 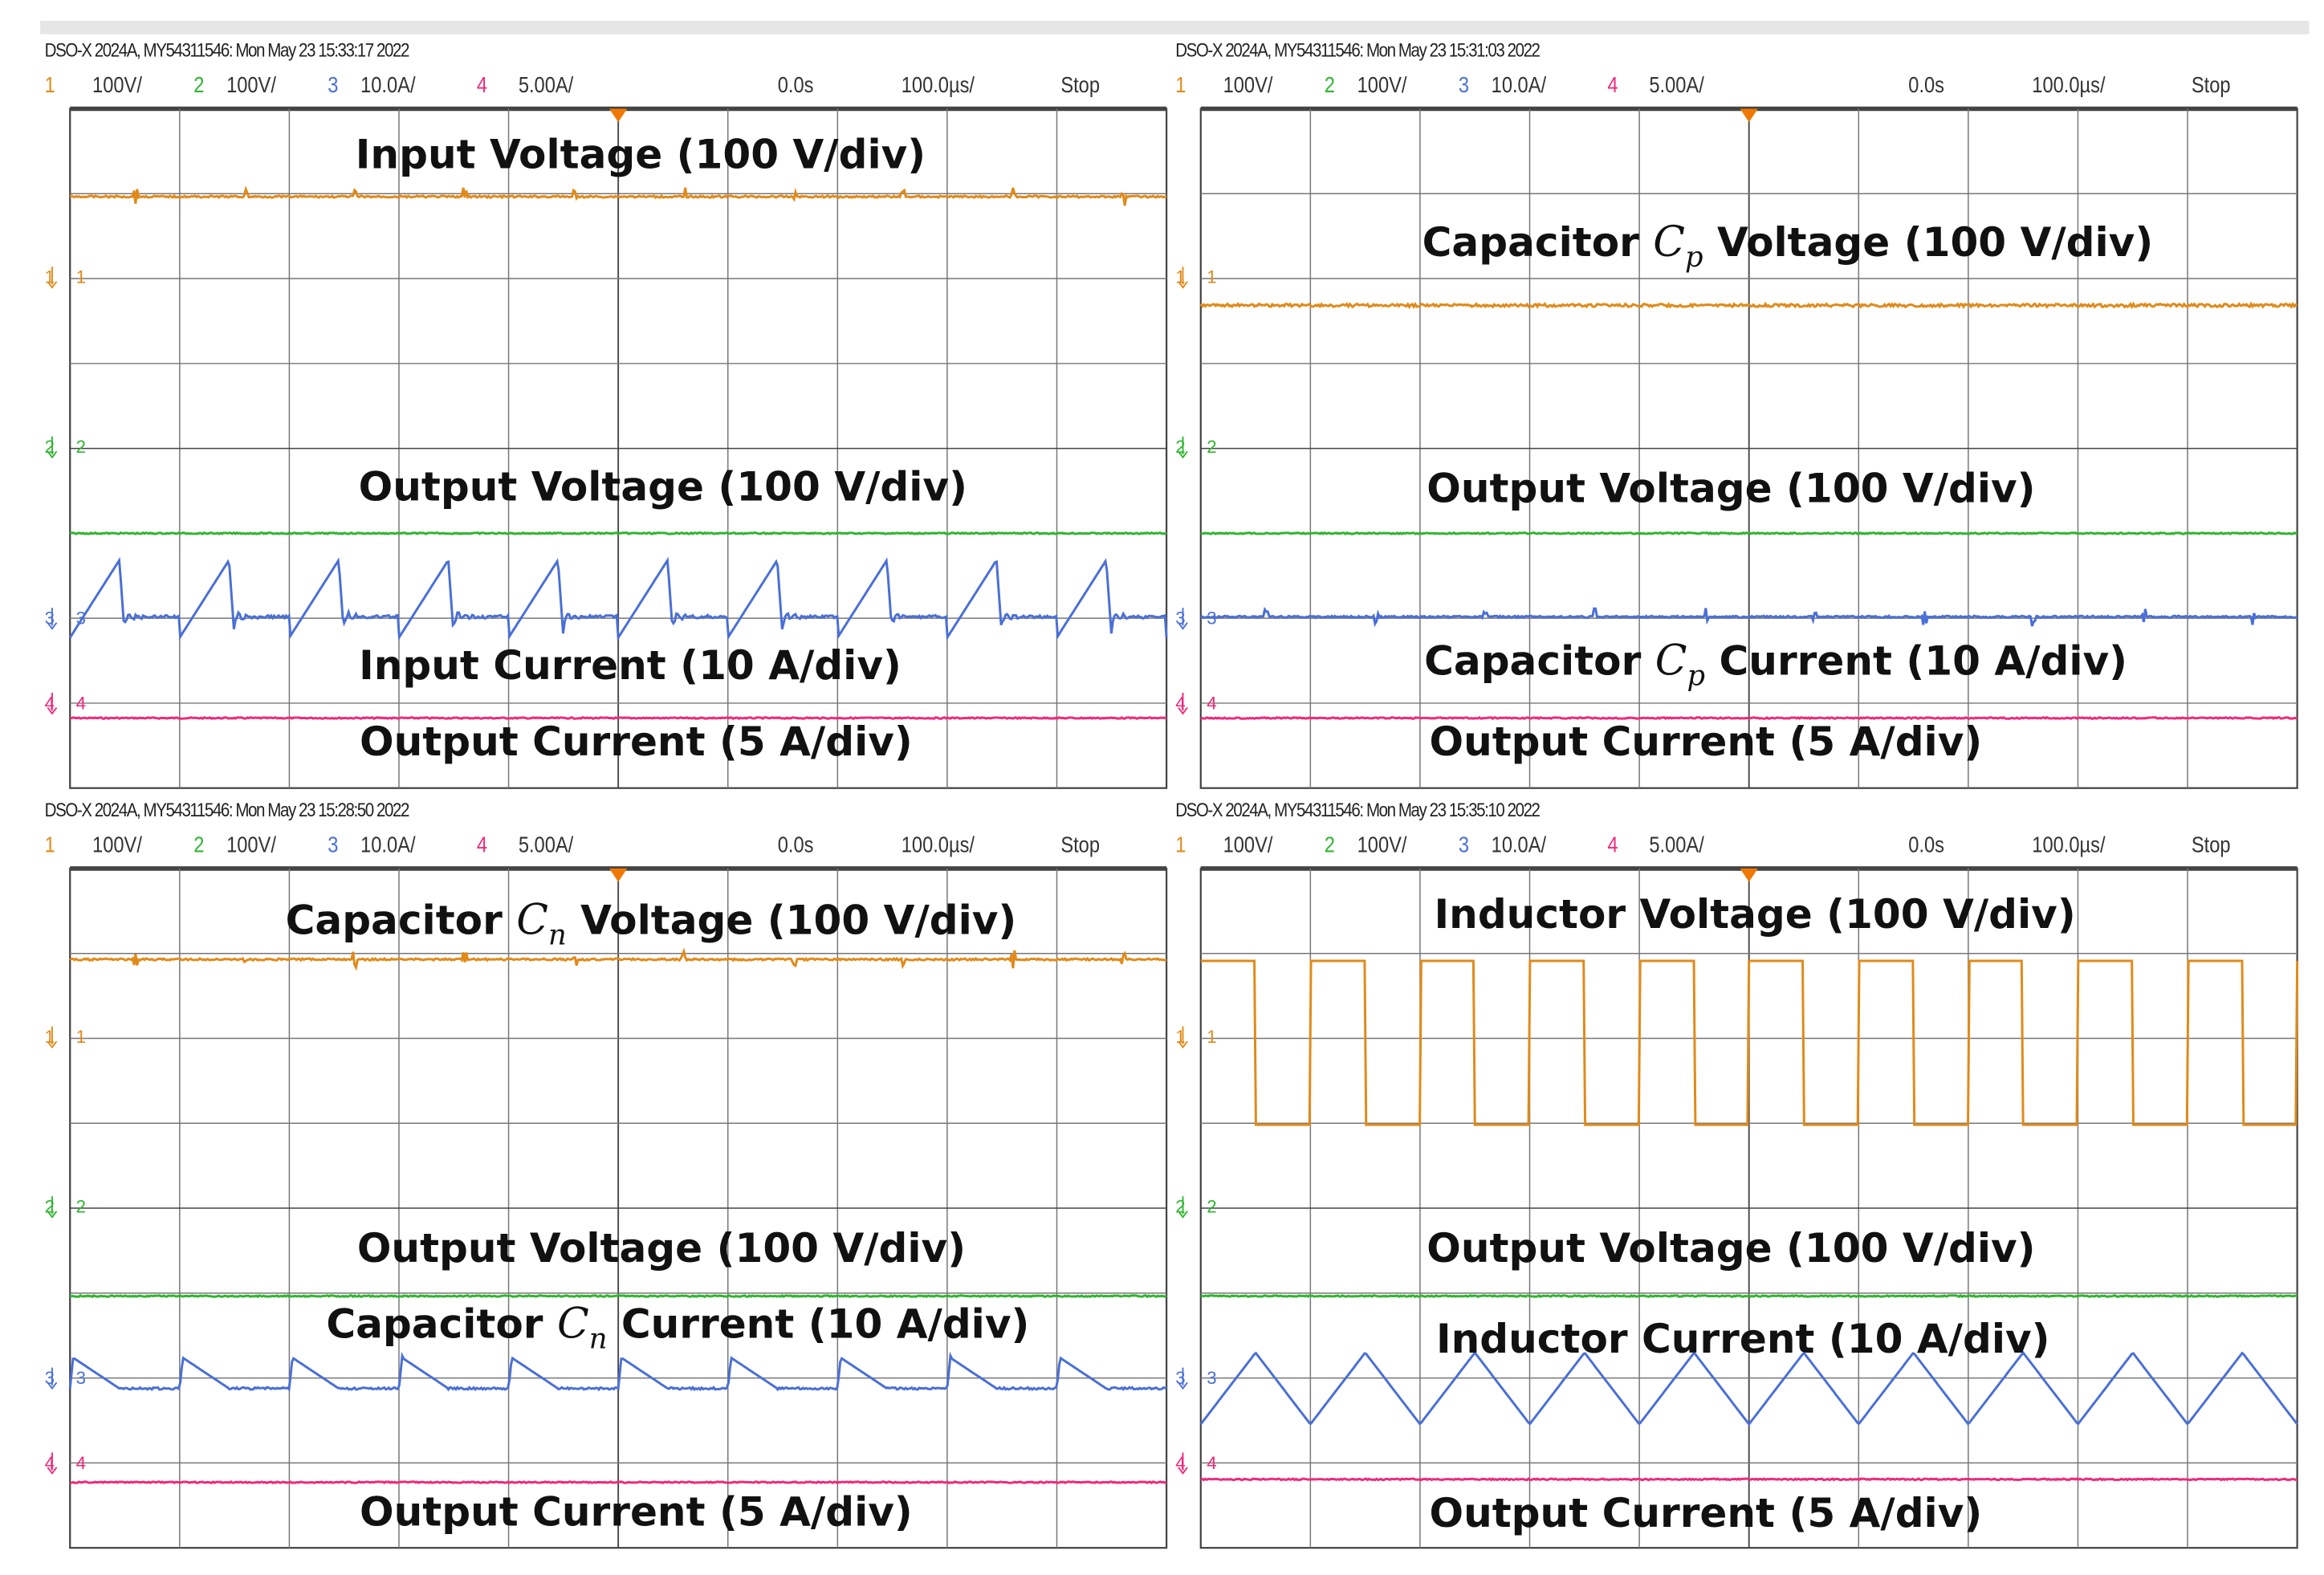 I want to click on trace-label: Inductor Voltage (100 V/div), so click(x=1755, y=914).